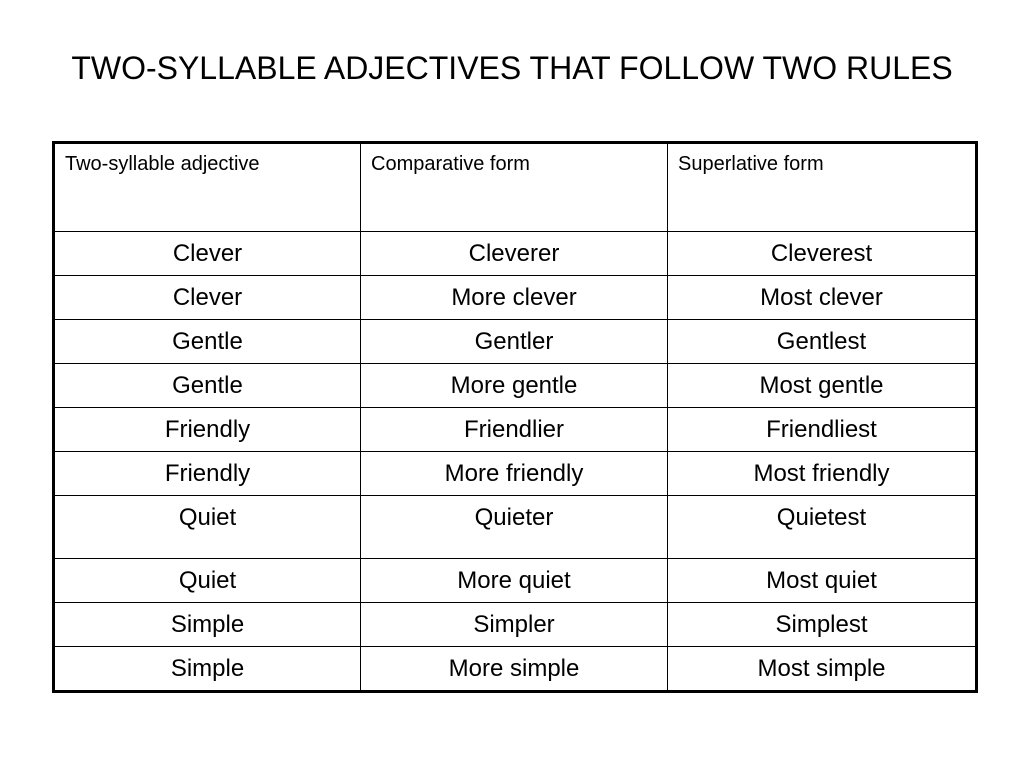 This screenshot has width=1024, height=768. I want to click on cell-superlative: Most clever, so click(822, 297).